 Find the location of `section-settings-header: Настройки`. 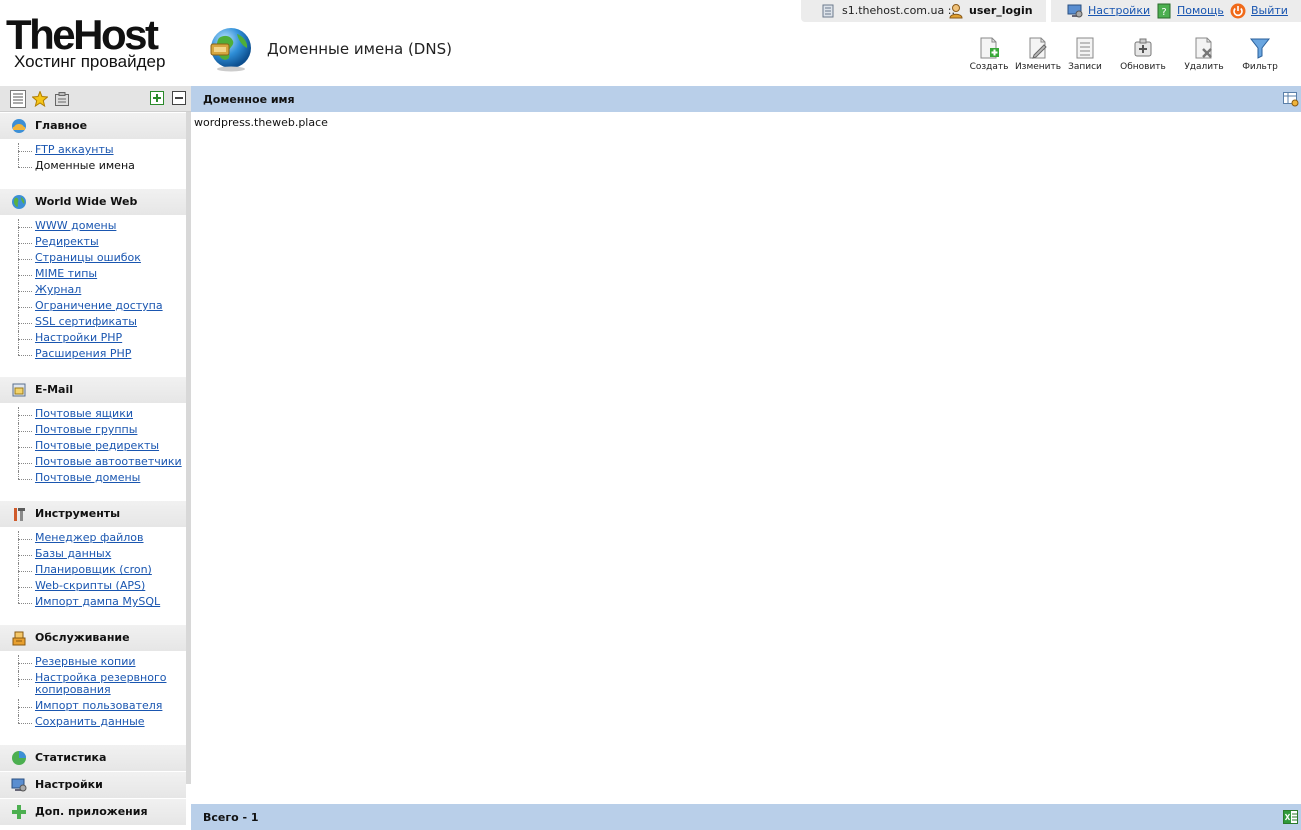

section-settings-header: Настройки is located at coordinates (93, 785).